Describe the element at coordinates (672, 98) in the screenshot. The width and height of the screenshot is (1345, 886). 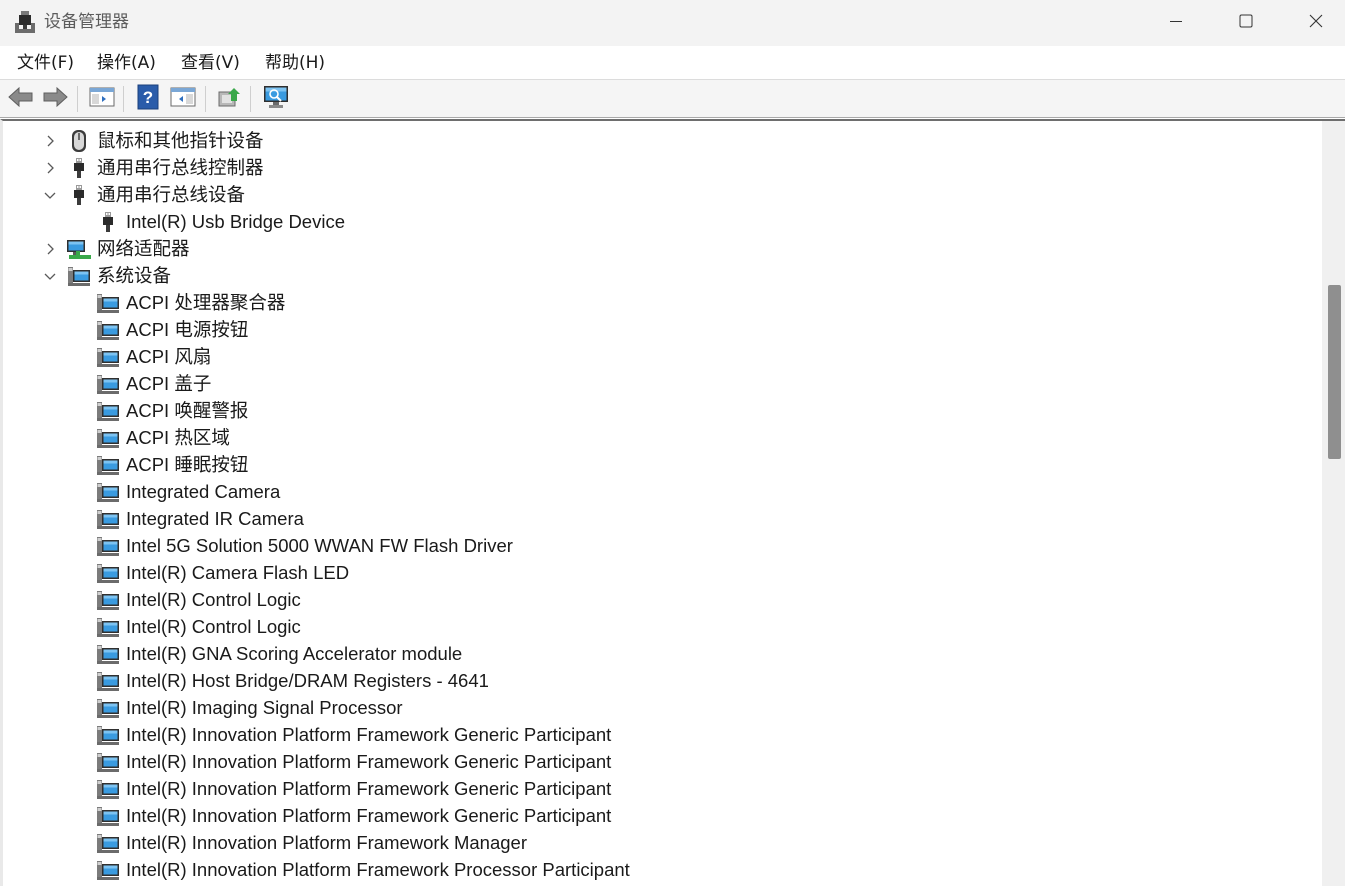
I see `toolbar: ?` at that location.